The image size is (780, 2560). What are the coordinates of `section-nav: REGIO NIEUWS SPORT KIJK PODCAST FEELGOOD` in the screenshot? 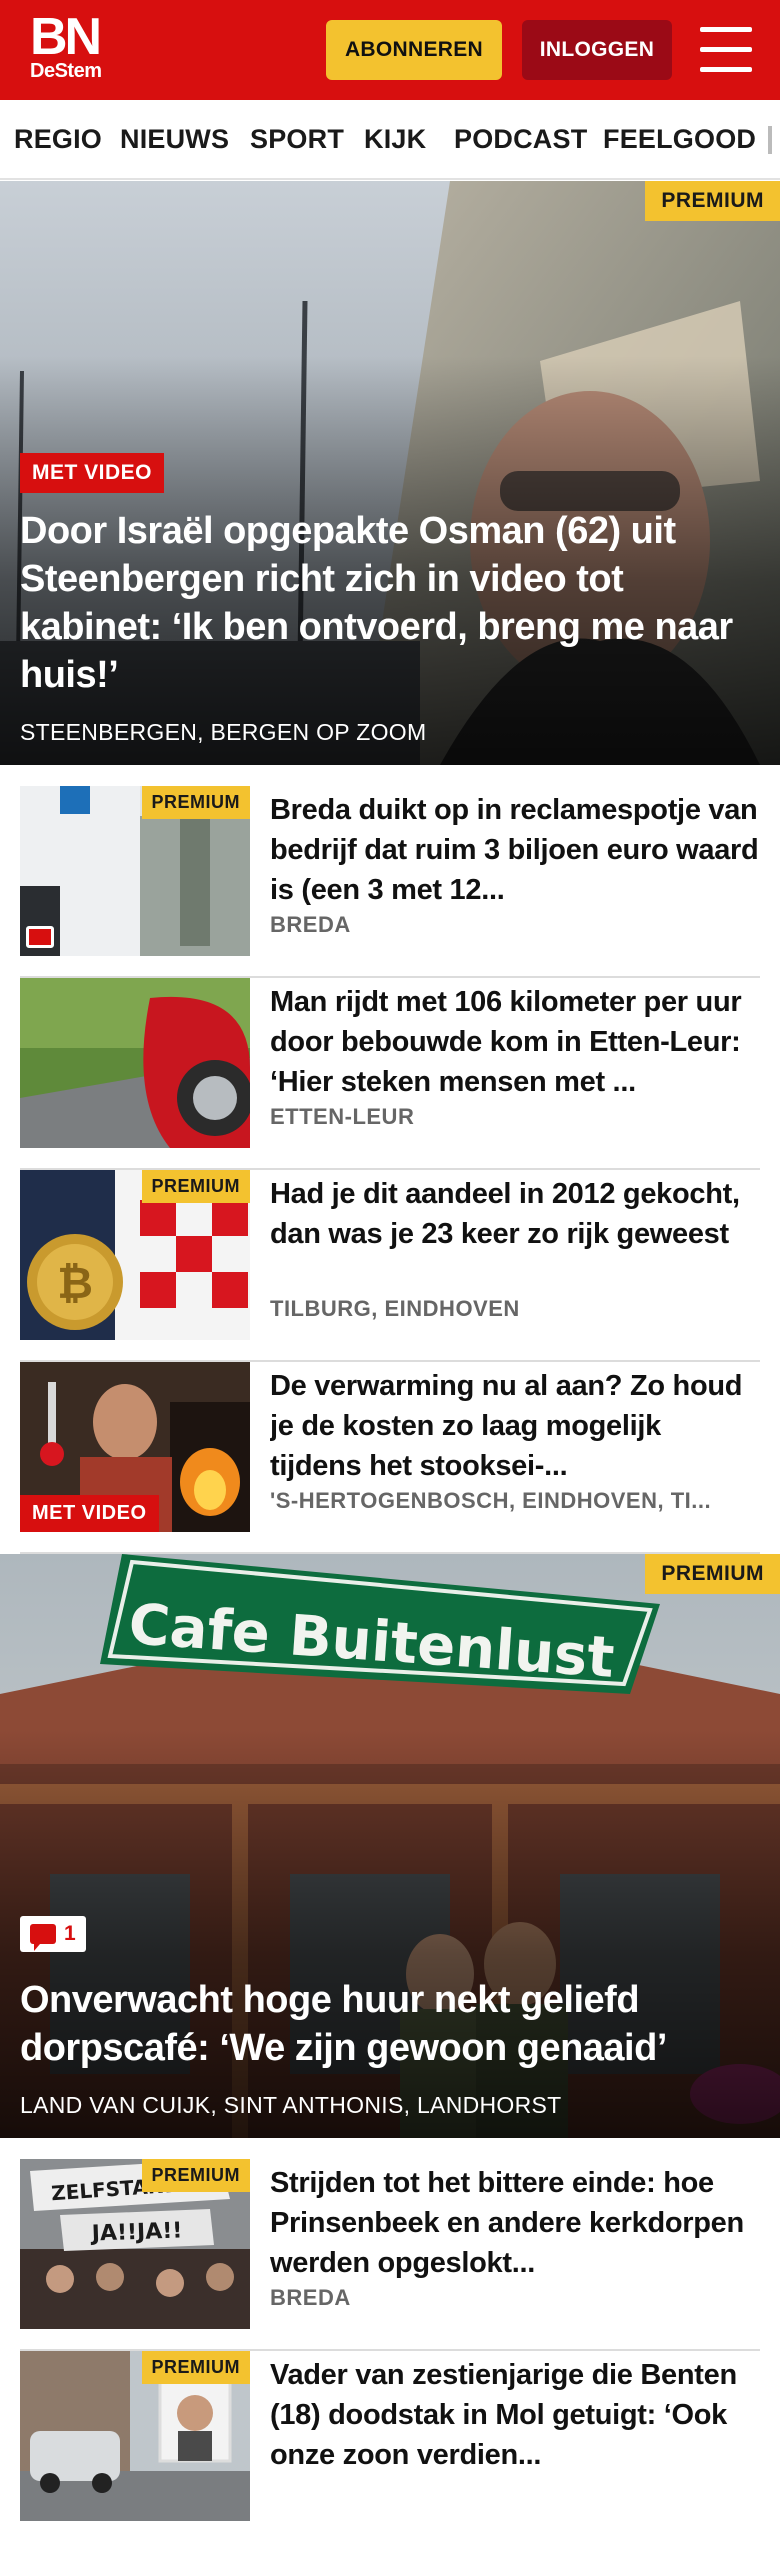 It's located at (390, 140).